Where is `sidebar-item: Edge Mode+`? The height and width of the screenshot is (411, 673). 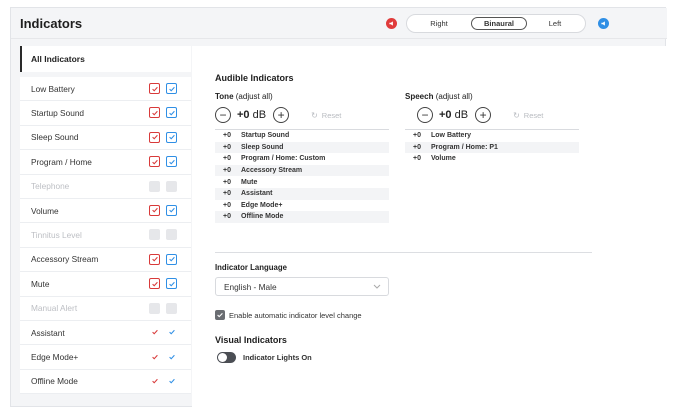
sidebar-item: Edge Mode+ is located at coordinates (105, 357).